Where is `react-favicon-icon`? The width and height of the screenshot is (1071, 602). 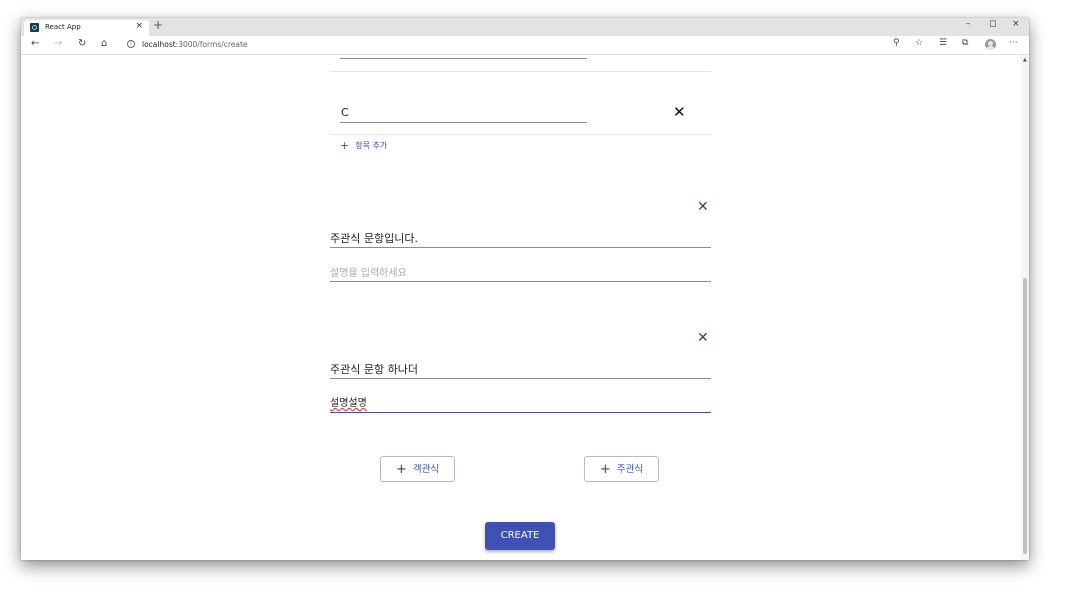 react-favicon-icon is located at coordinates (34, 27).